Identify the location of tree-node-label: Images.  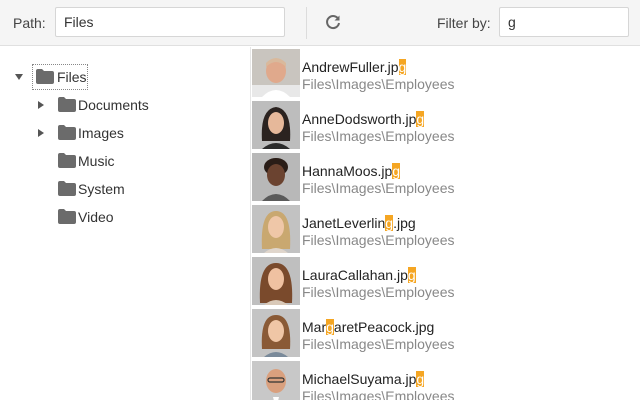
(101, 133).